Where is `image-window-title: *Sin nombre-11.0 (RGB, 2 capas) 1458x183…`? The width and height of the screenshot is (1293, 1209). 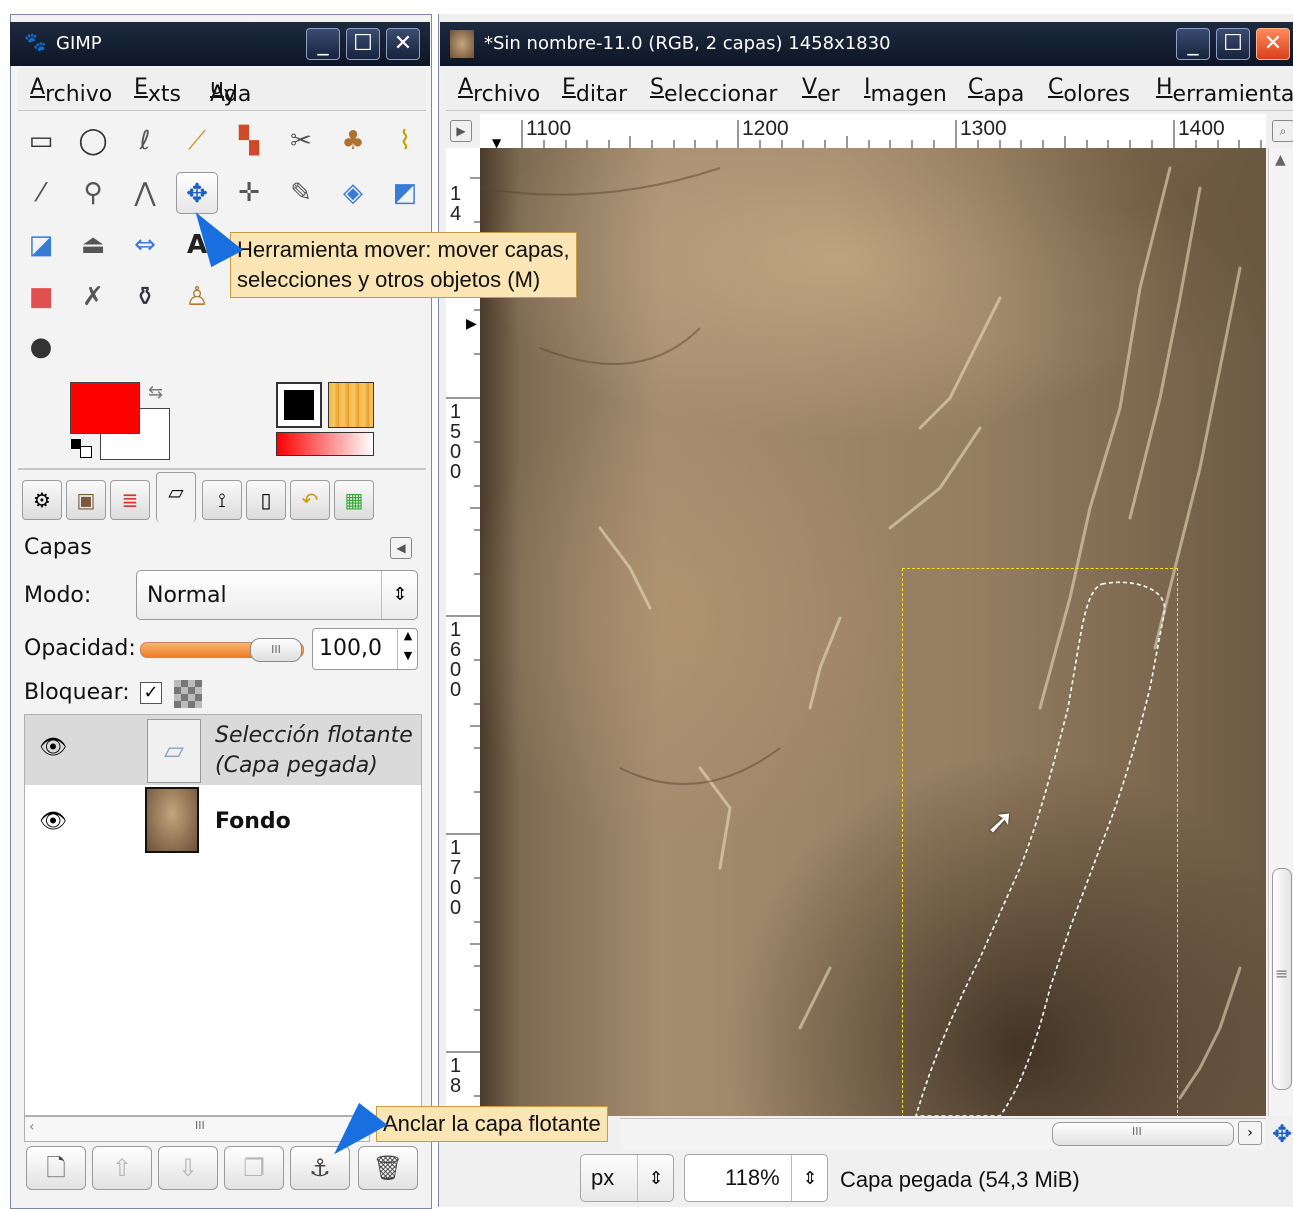
image-window-title: *Sin nombre-11.0 (RGB, 2 capas) 1458x183… is located at coordinates (687, 43).